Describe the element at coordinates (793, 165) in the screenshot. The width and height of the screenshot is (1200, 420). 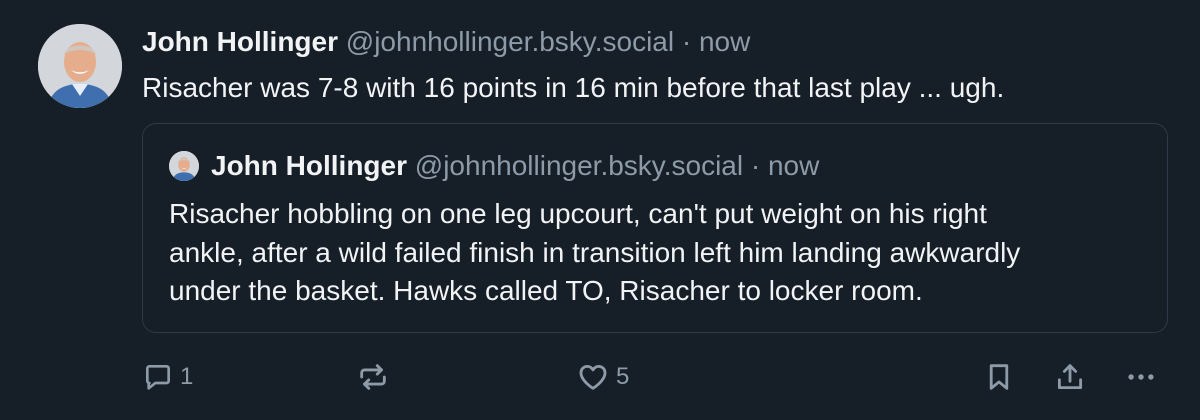
I see `quoted-post-timestamp: now` at that location.